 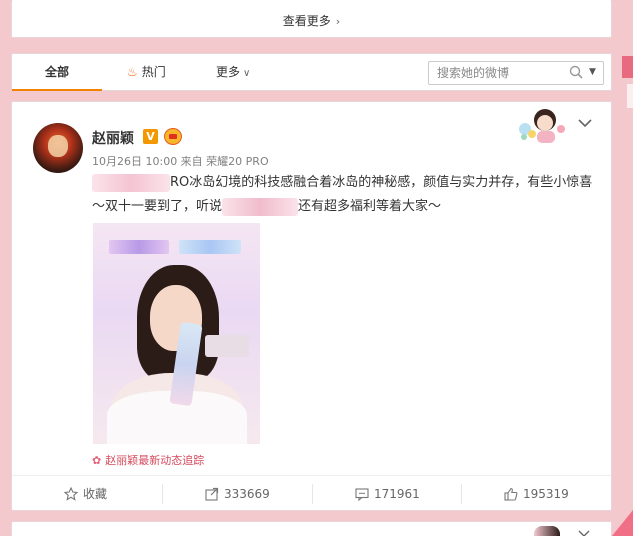 What do you see at coordinates (592, 72) in the screenshot?
I see `search-dropdown-icon: ▼` at bounding box center [592, 72].